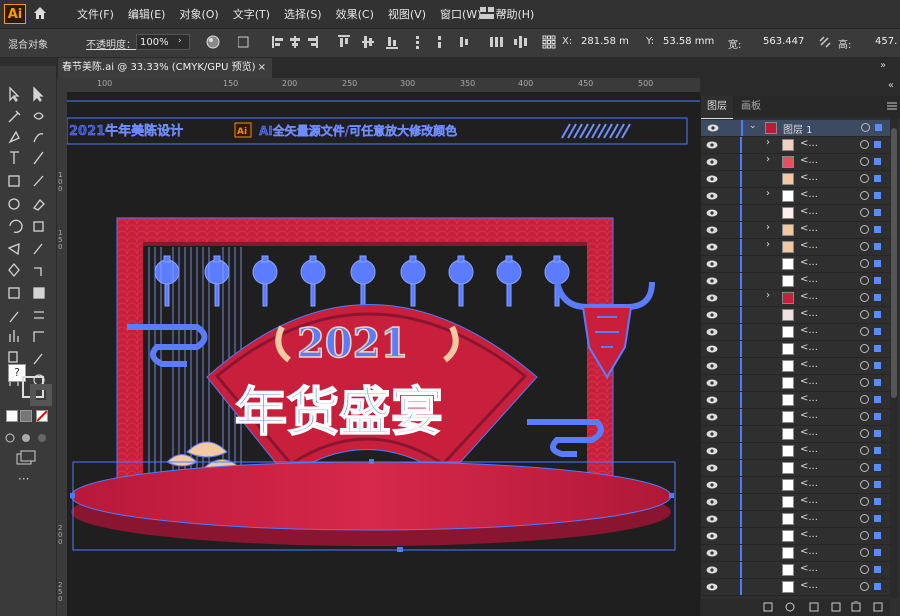  What do you see at coordinates (886, 42) in the screenshot?
I see `height-input: 457.` at bounding box center [886, 42].